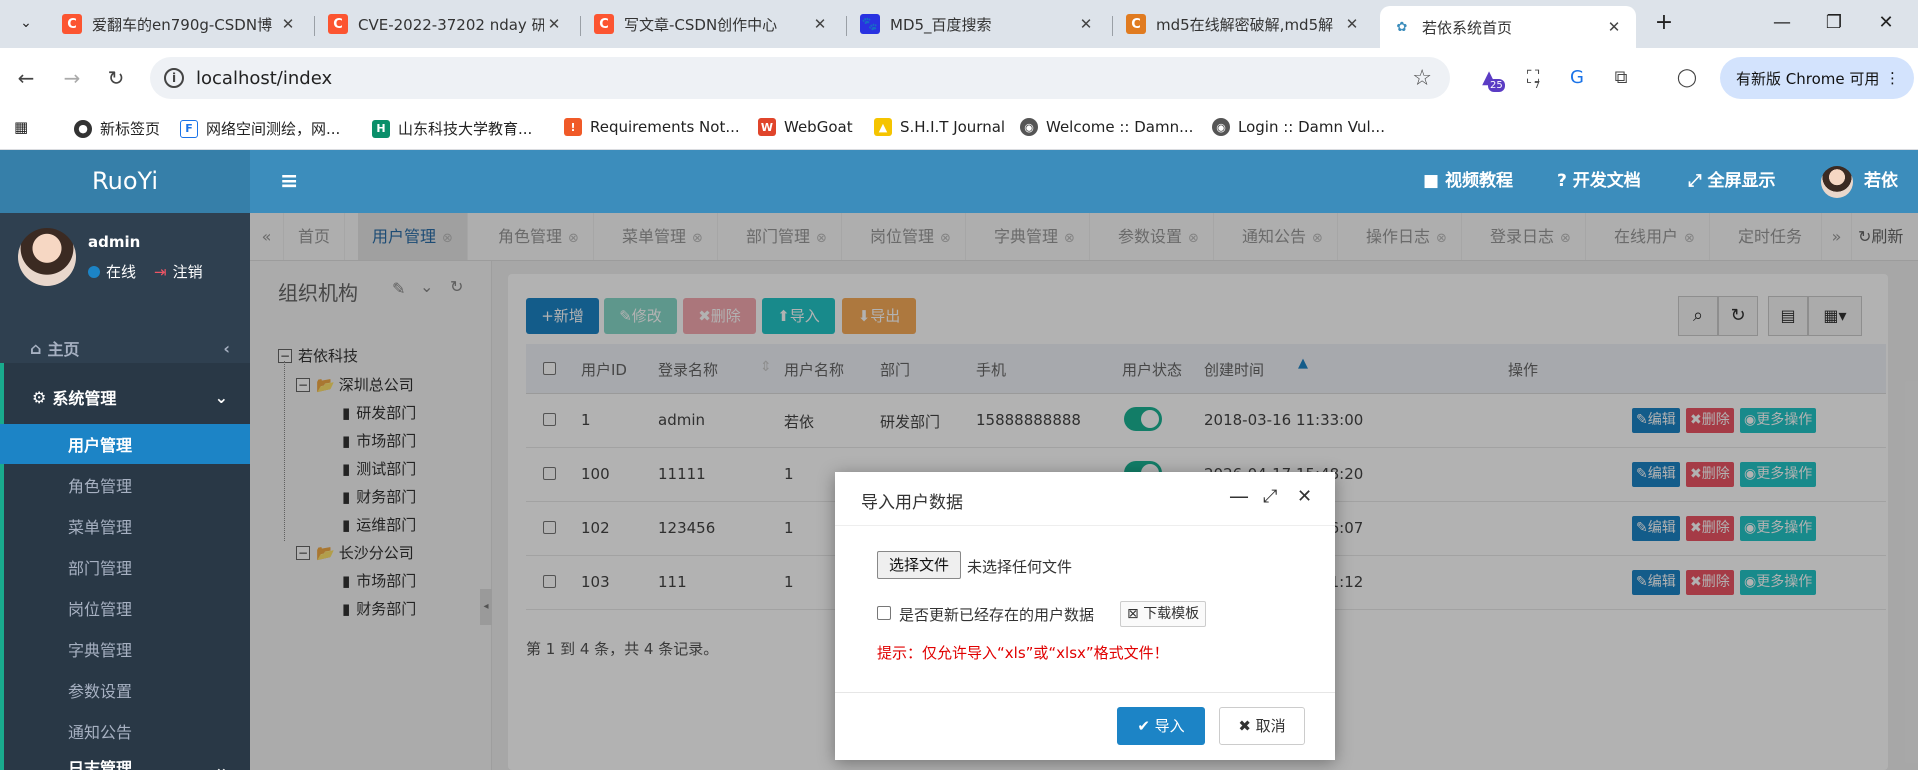 The height and width of the screenshot is (770, 1918). I want to click on chevron-down-icon: ⌄, so click(221, 763).